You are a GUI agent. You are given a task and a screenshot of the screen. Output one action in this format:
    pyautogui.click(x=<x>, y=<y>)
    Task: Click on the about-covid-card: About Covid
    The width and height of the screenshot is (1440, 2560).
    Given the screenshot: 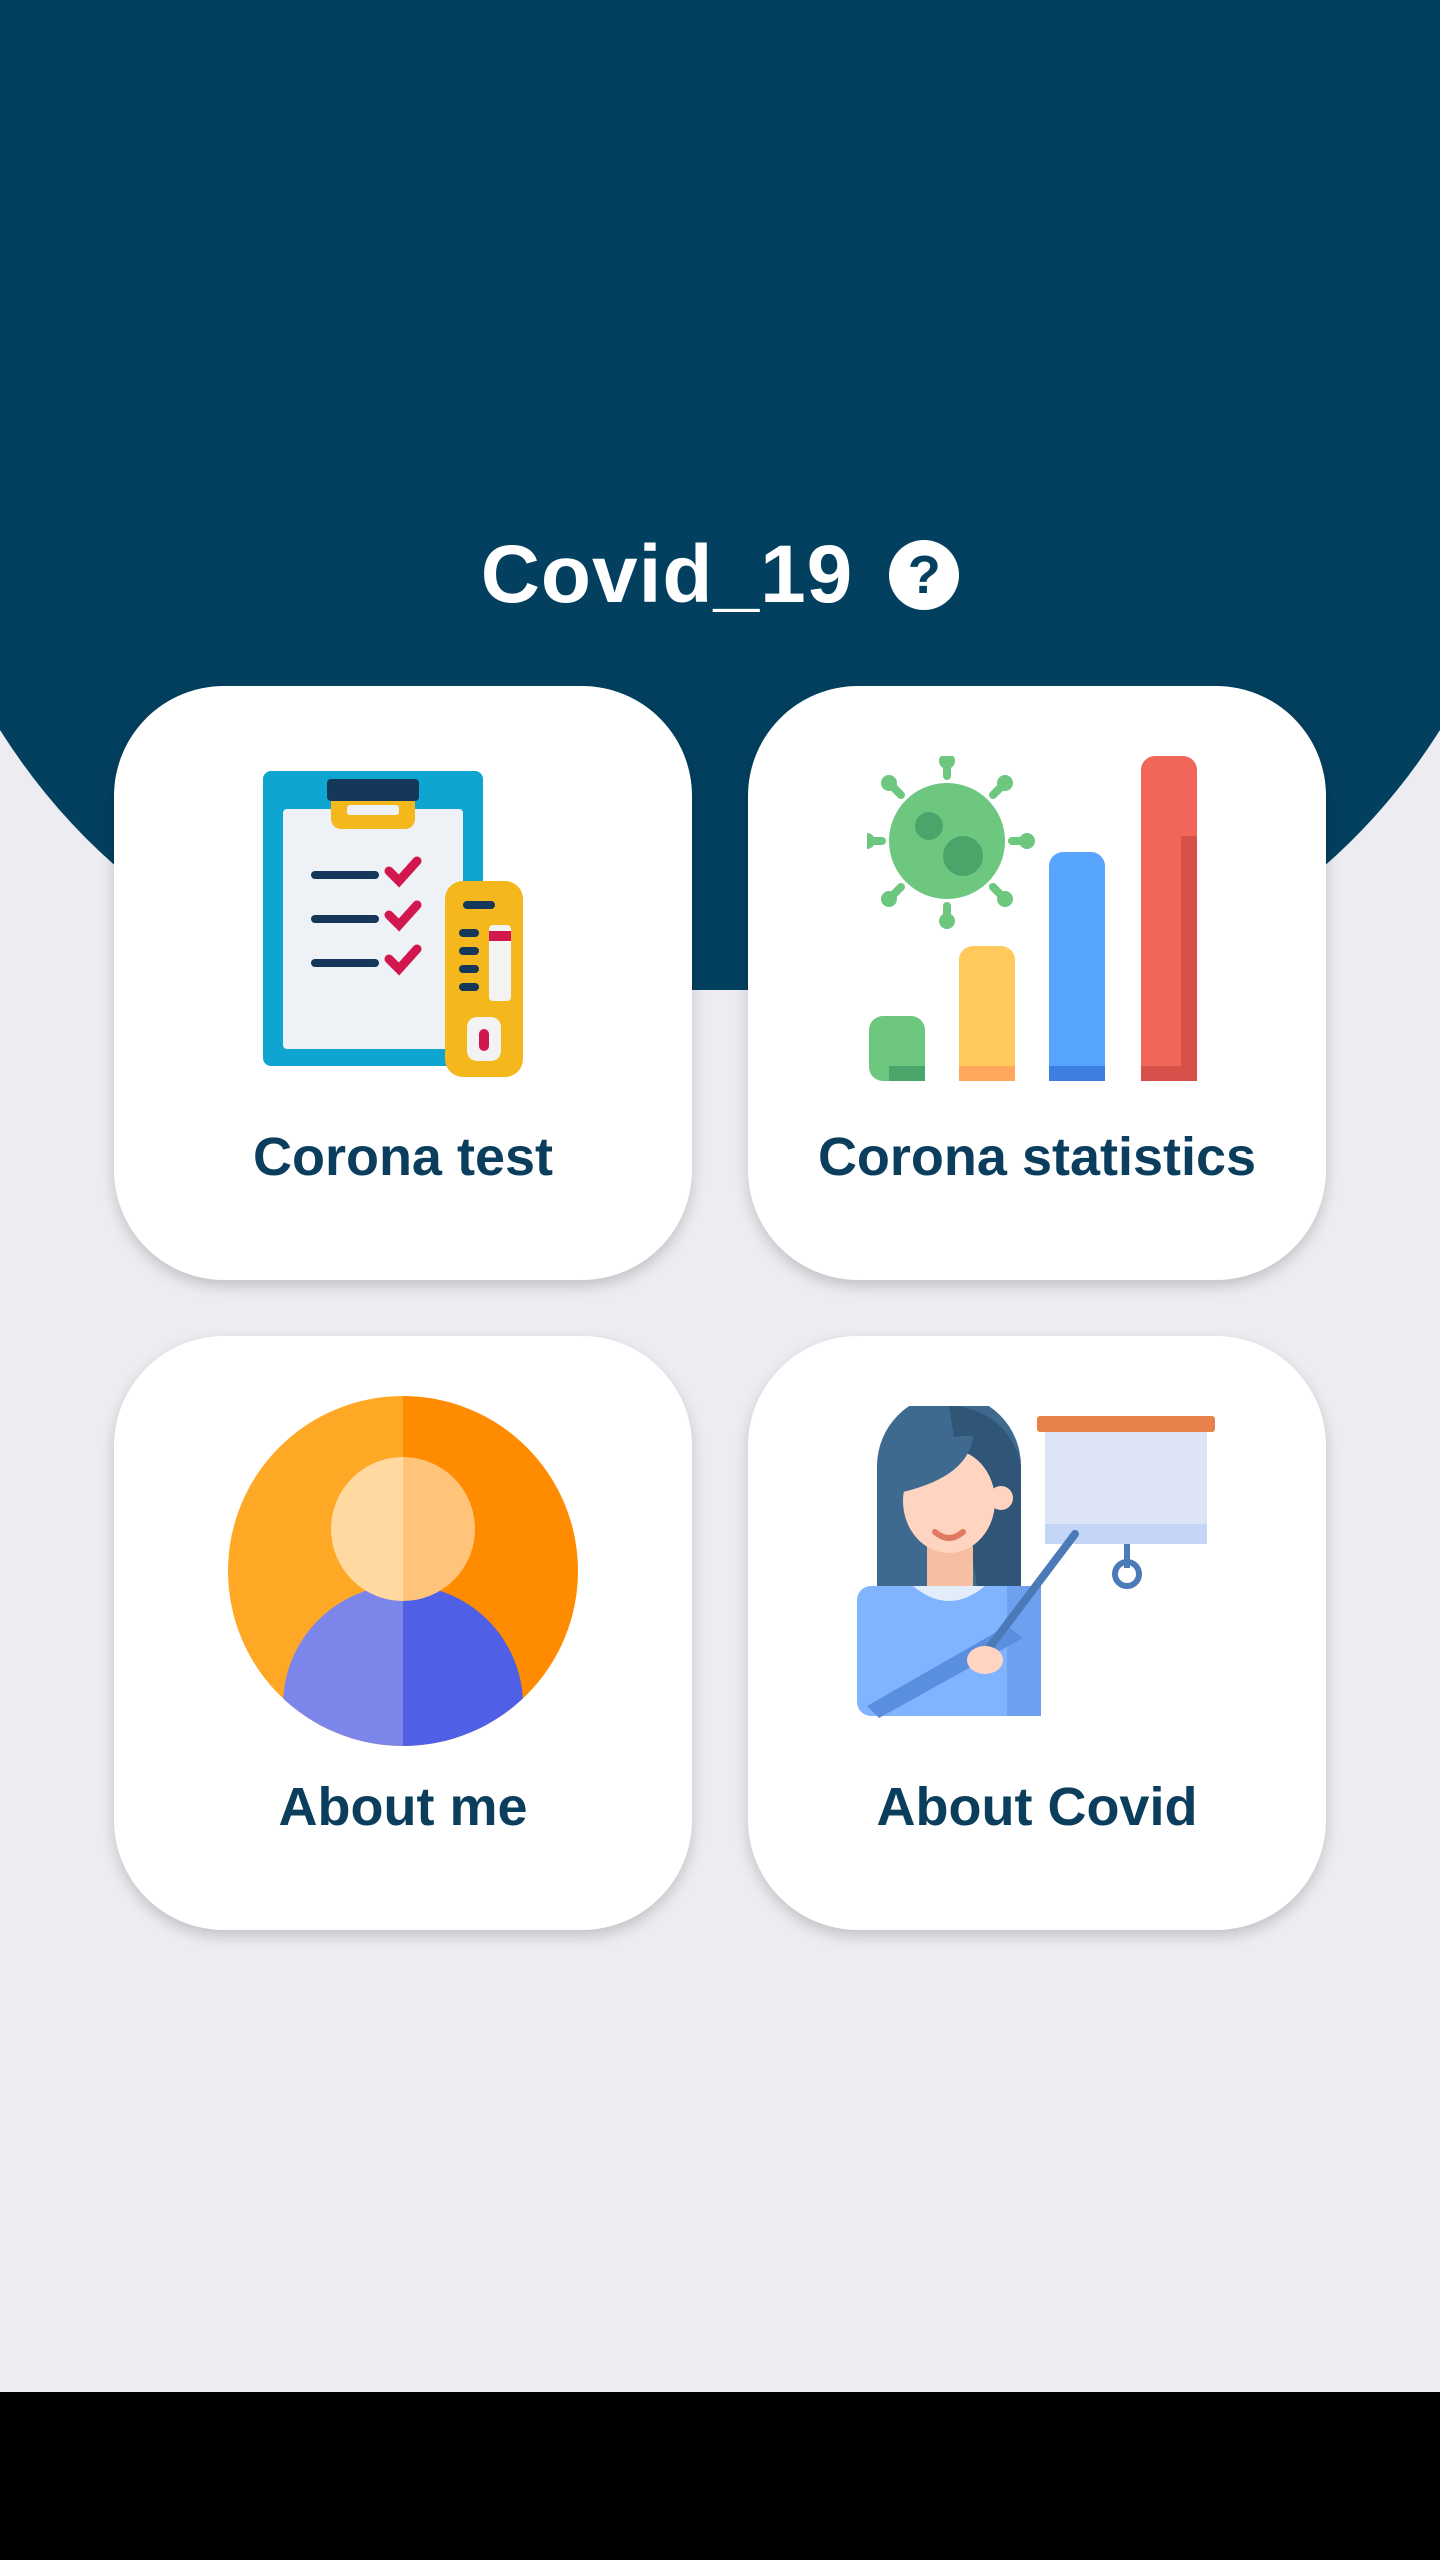 What is the action you would take?
    pyautogui.click(x=1037, y=1633)
    